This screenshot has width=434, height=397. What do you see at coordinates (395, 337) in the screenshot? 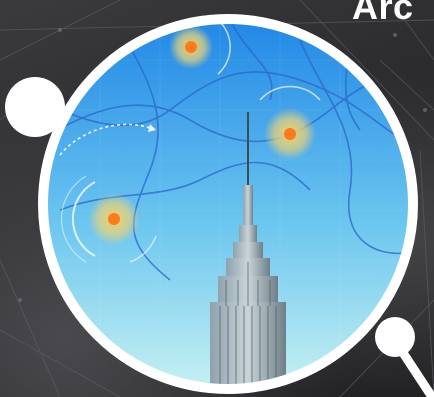
I see `handle-knob` at bounding box center [395, 337].